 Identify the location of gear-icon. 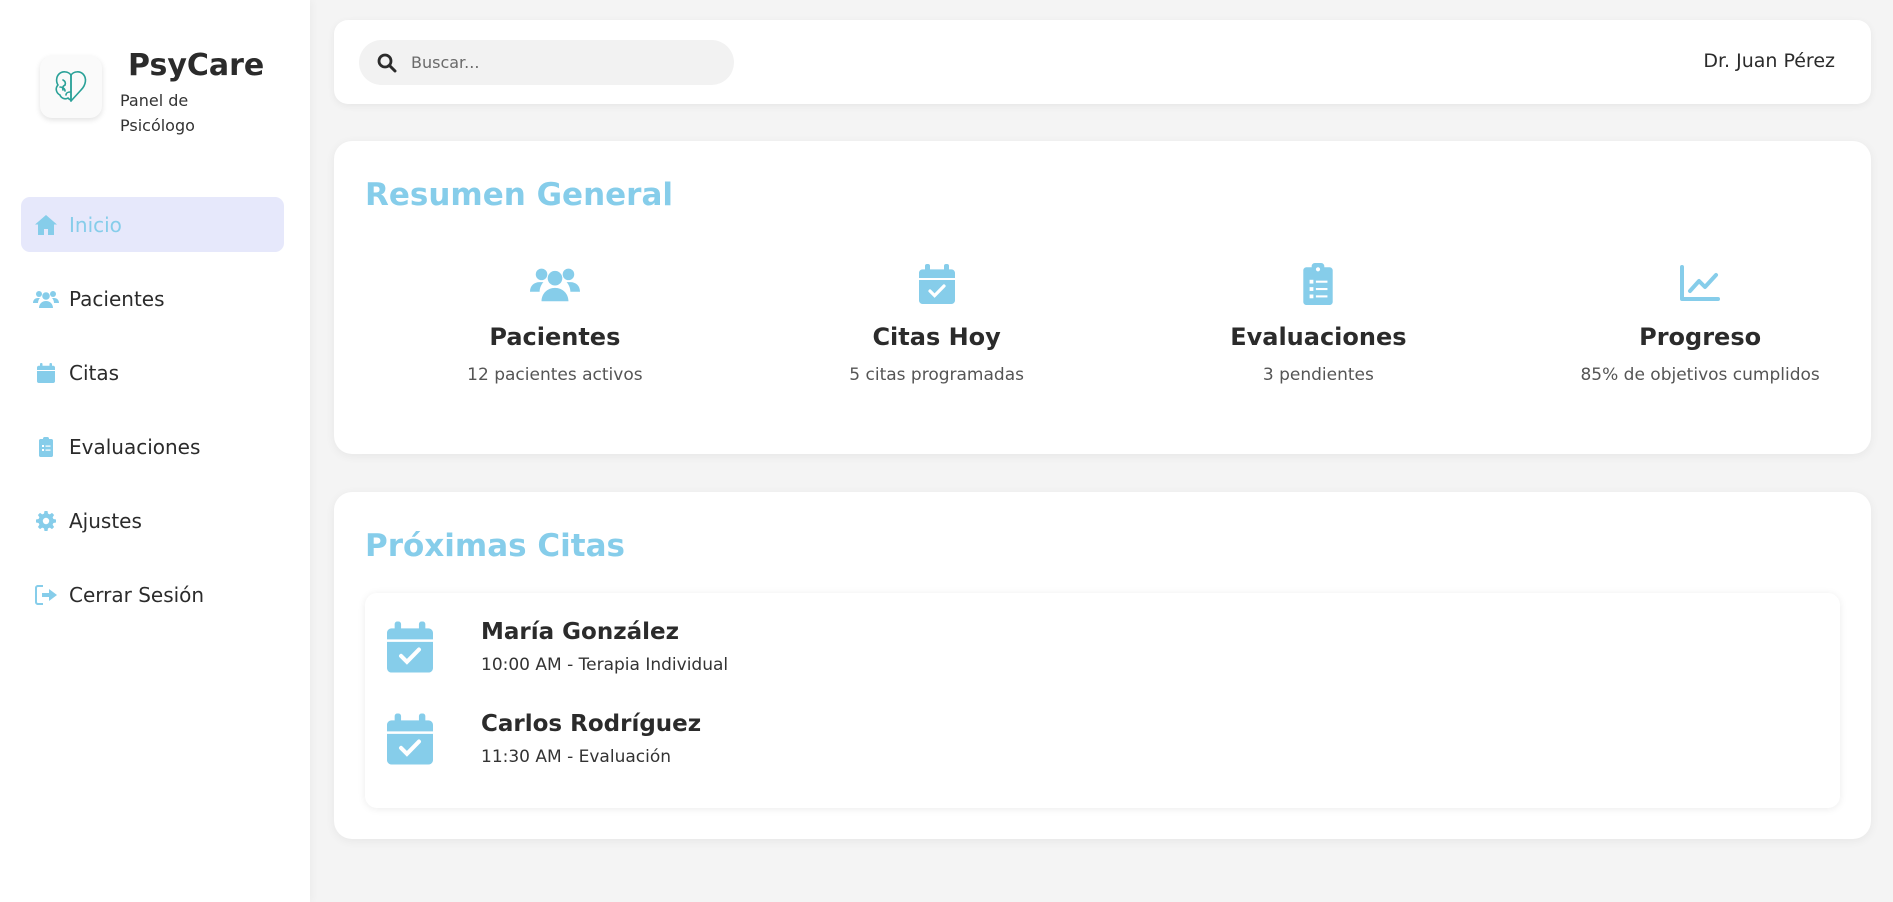
(46, 521).